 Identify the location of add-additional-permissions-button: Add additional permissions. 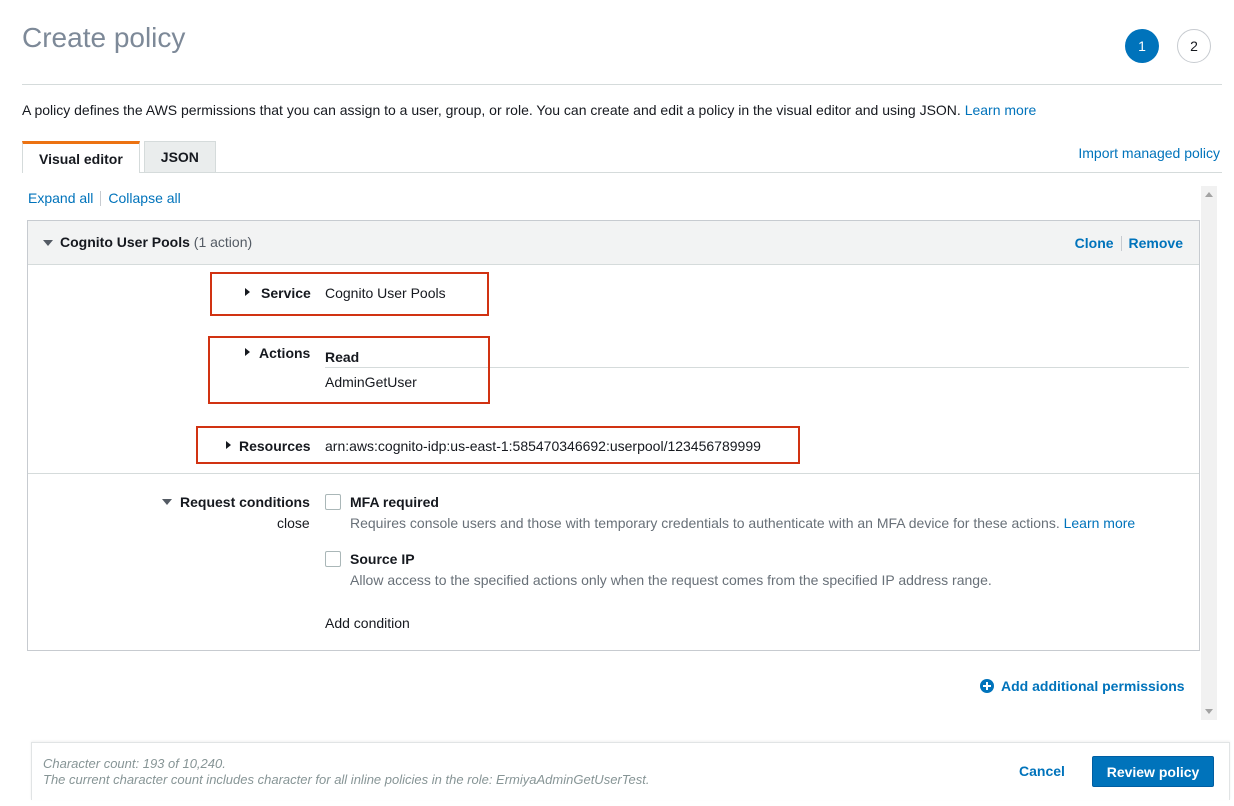
(1082, 686).